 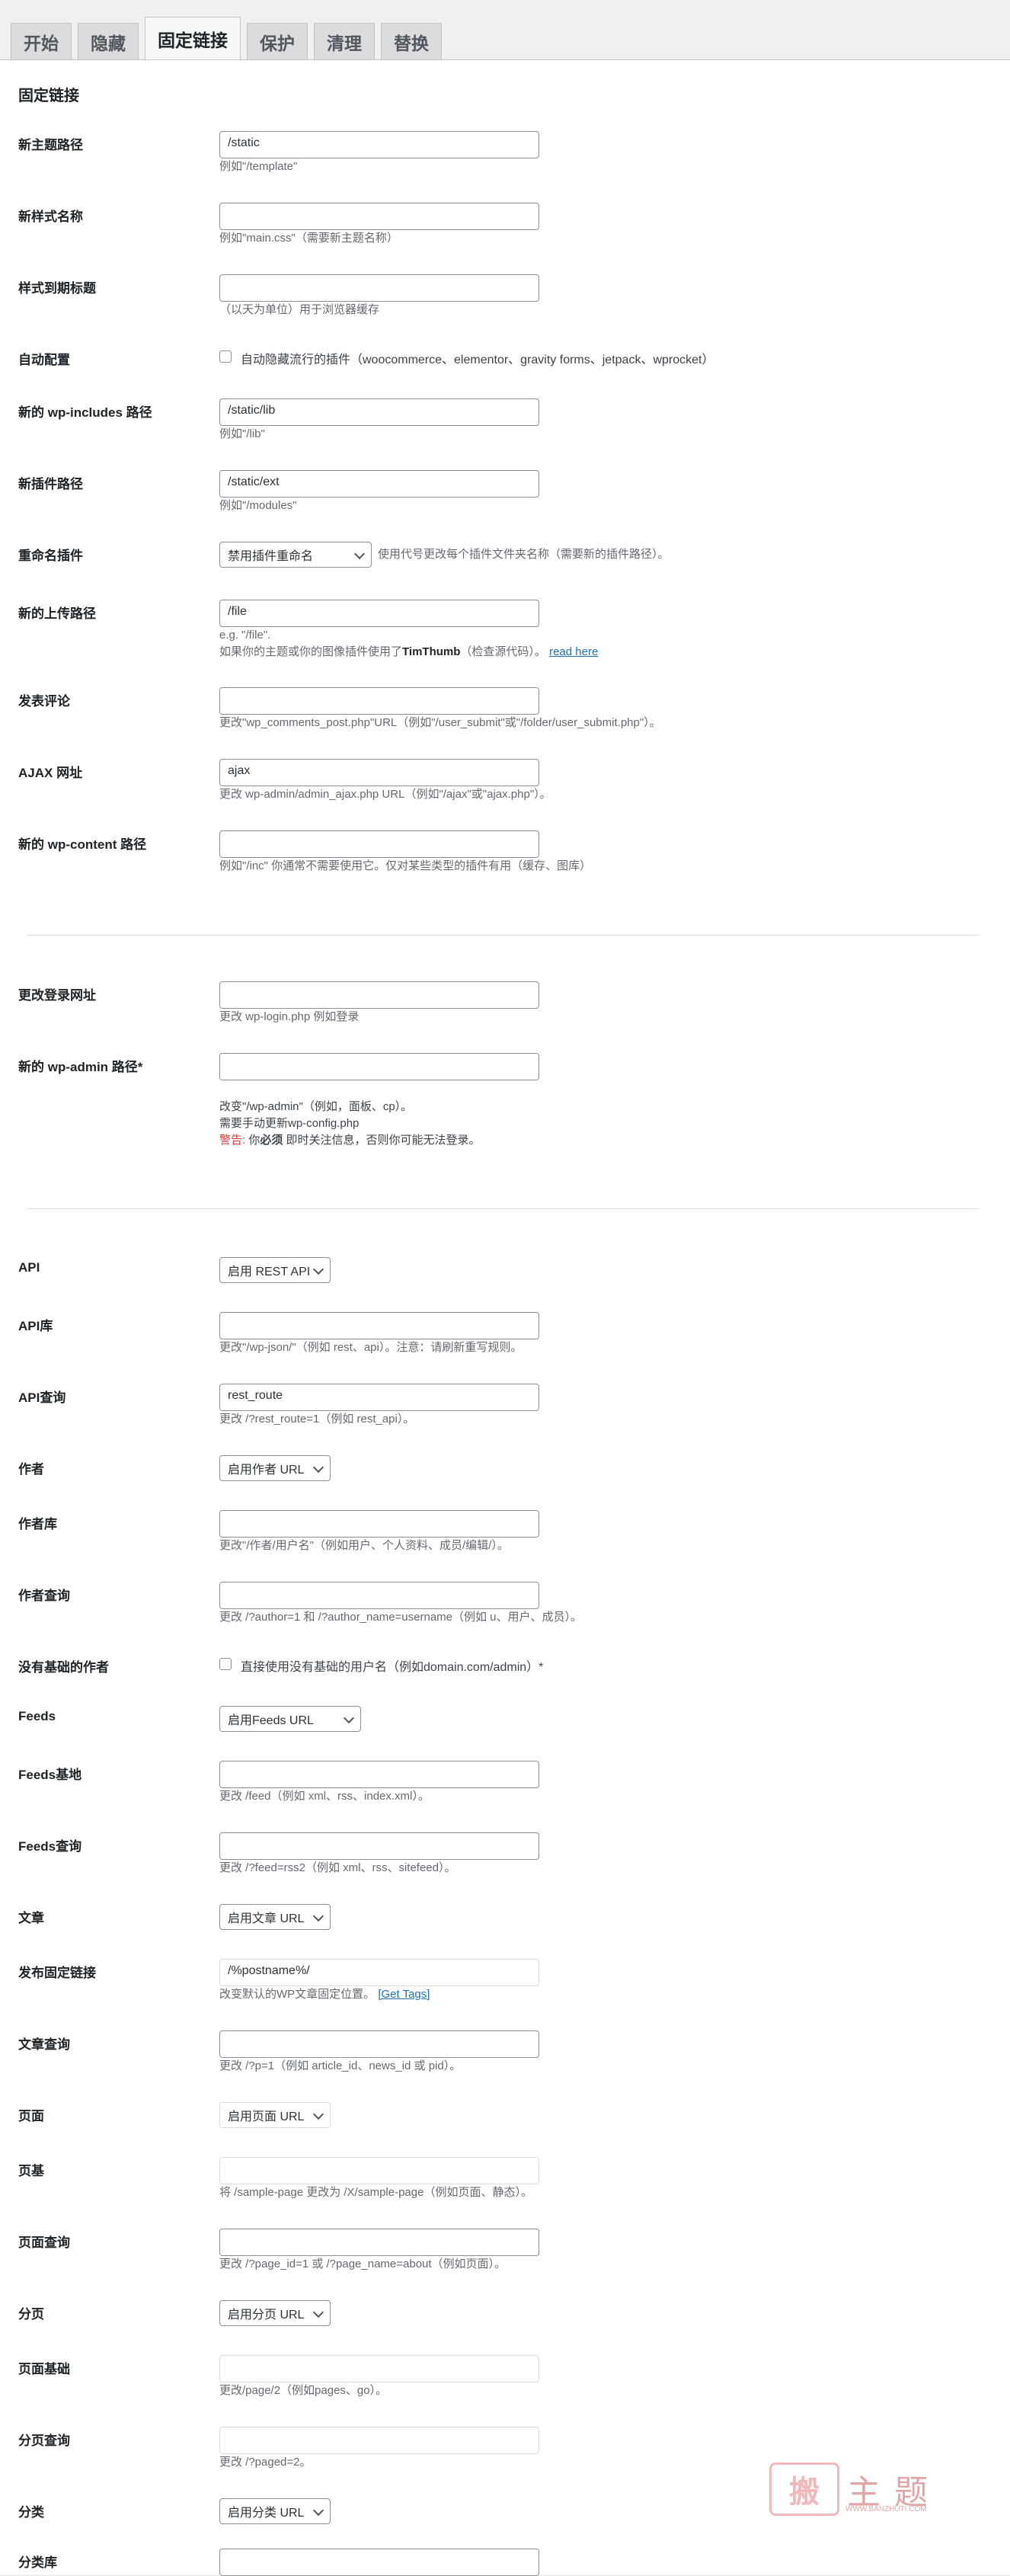 I want to click on no-base-author-label: 没有基础的作者, so click(x=64, y=1667).